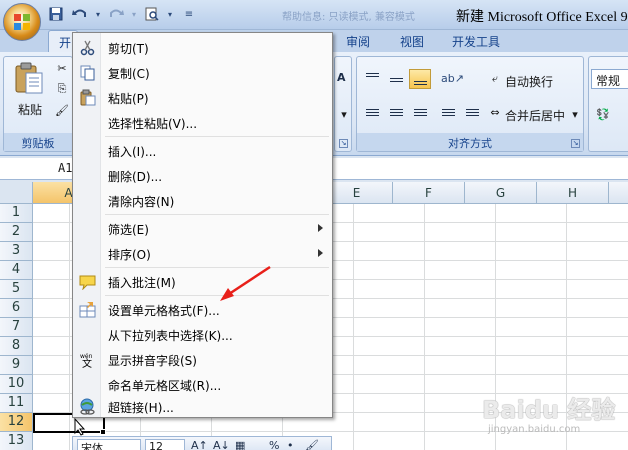 Image resolution: width=628 pixels, height=450 pixels. I want to click on decrease-indent-icon, so click(448, 113).